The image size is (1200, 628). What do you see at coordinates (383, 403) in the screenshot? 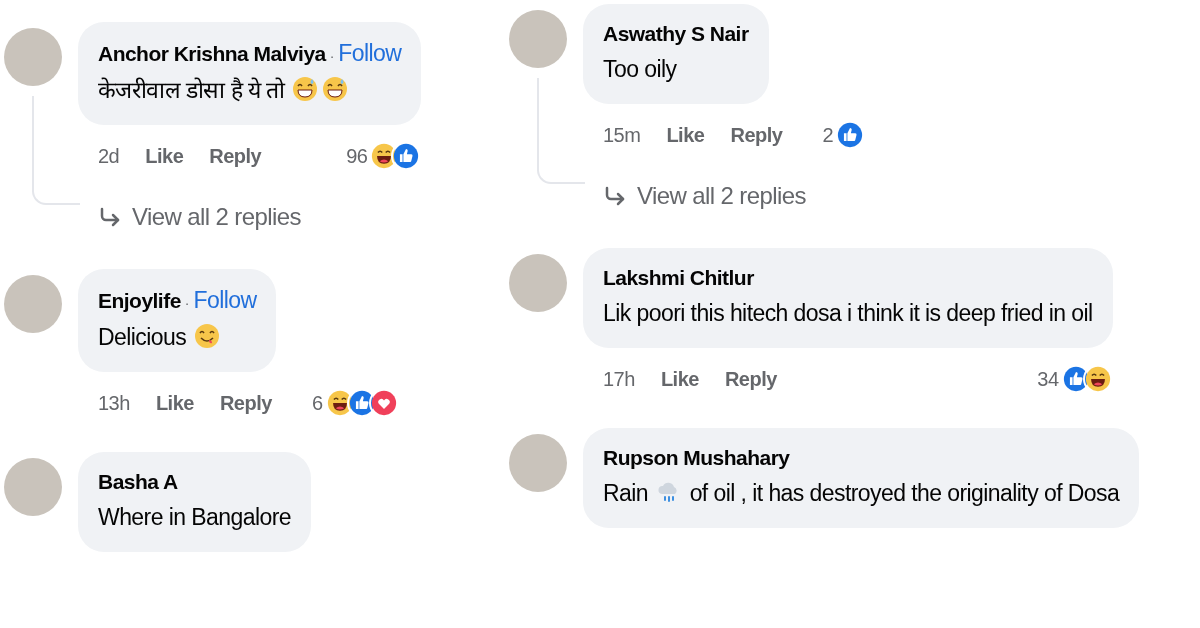
I see `heart-icon` at bounding box center [383, 403].